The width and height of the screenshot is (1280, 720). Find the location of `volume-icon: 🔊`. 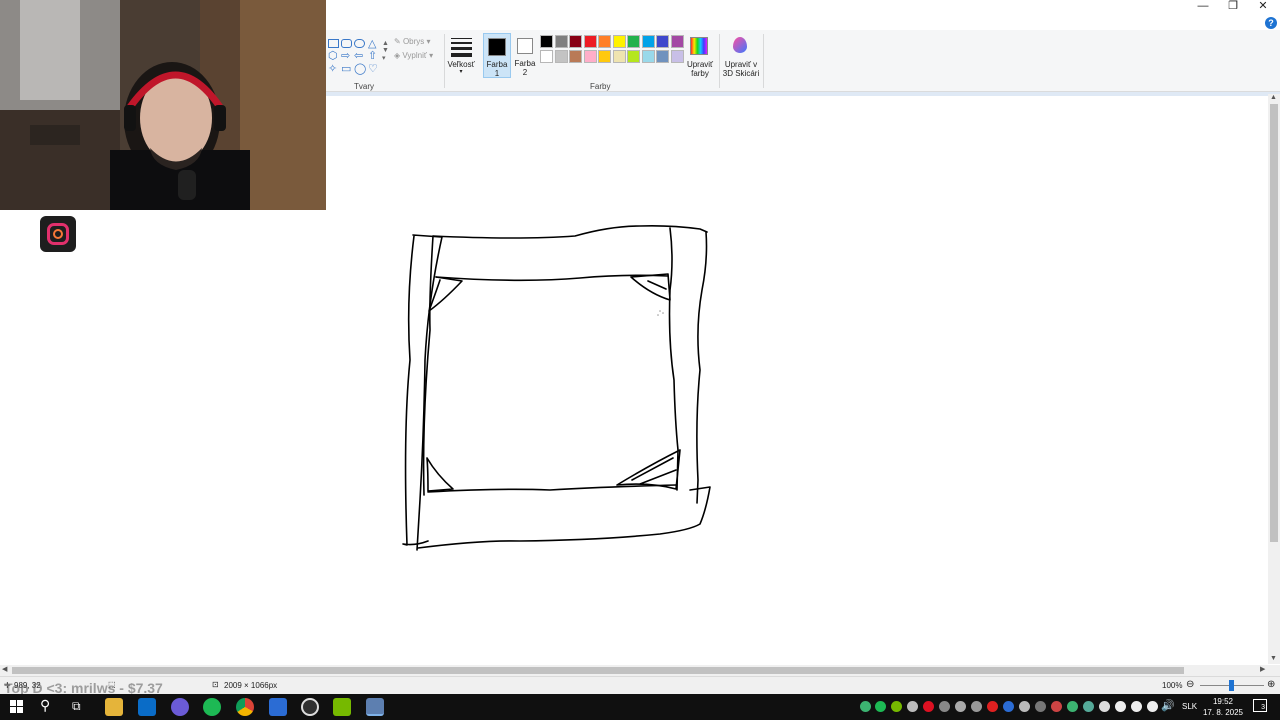

volume-icon: 🔊 is located at coordinates (1168, 705).